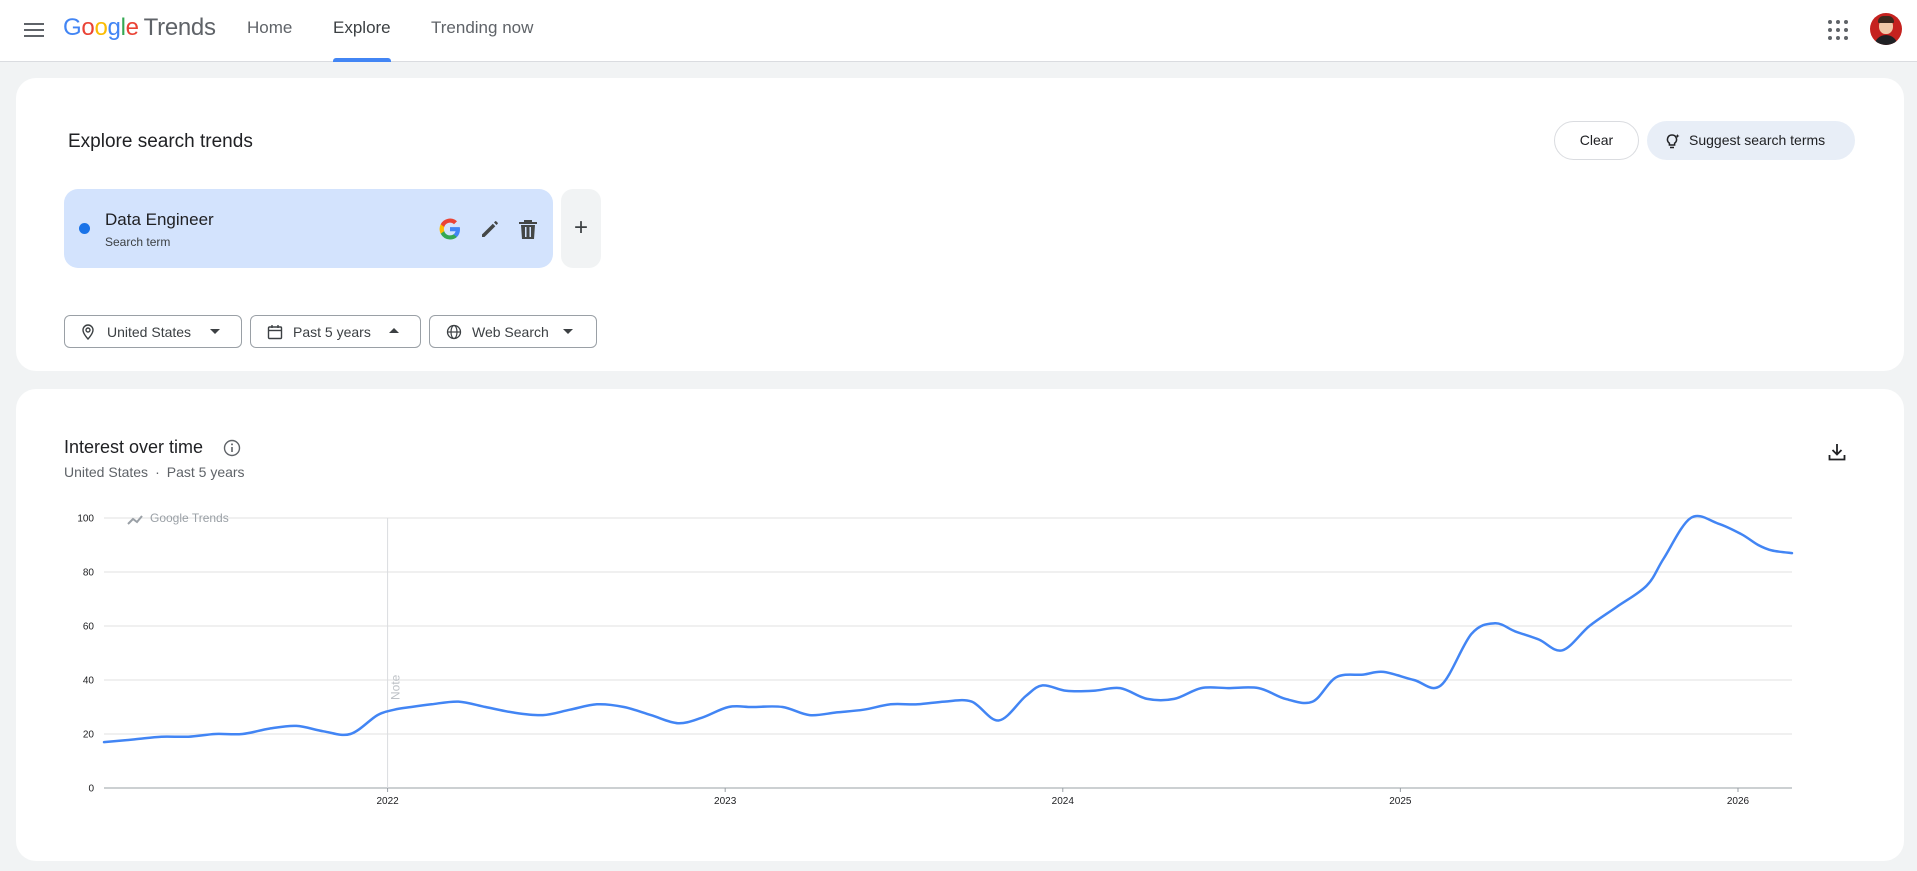 The width and height of the screenshot is (1917, 871). What do you see at coordinates (85, 519) in the screenshot?
I see `y-tick-label: 100` at bounding box center [85, 519].